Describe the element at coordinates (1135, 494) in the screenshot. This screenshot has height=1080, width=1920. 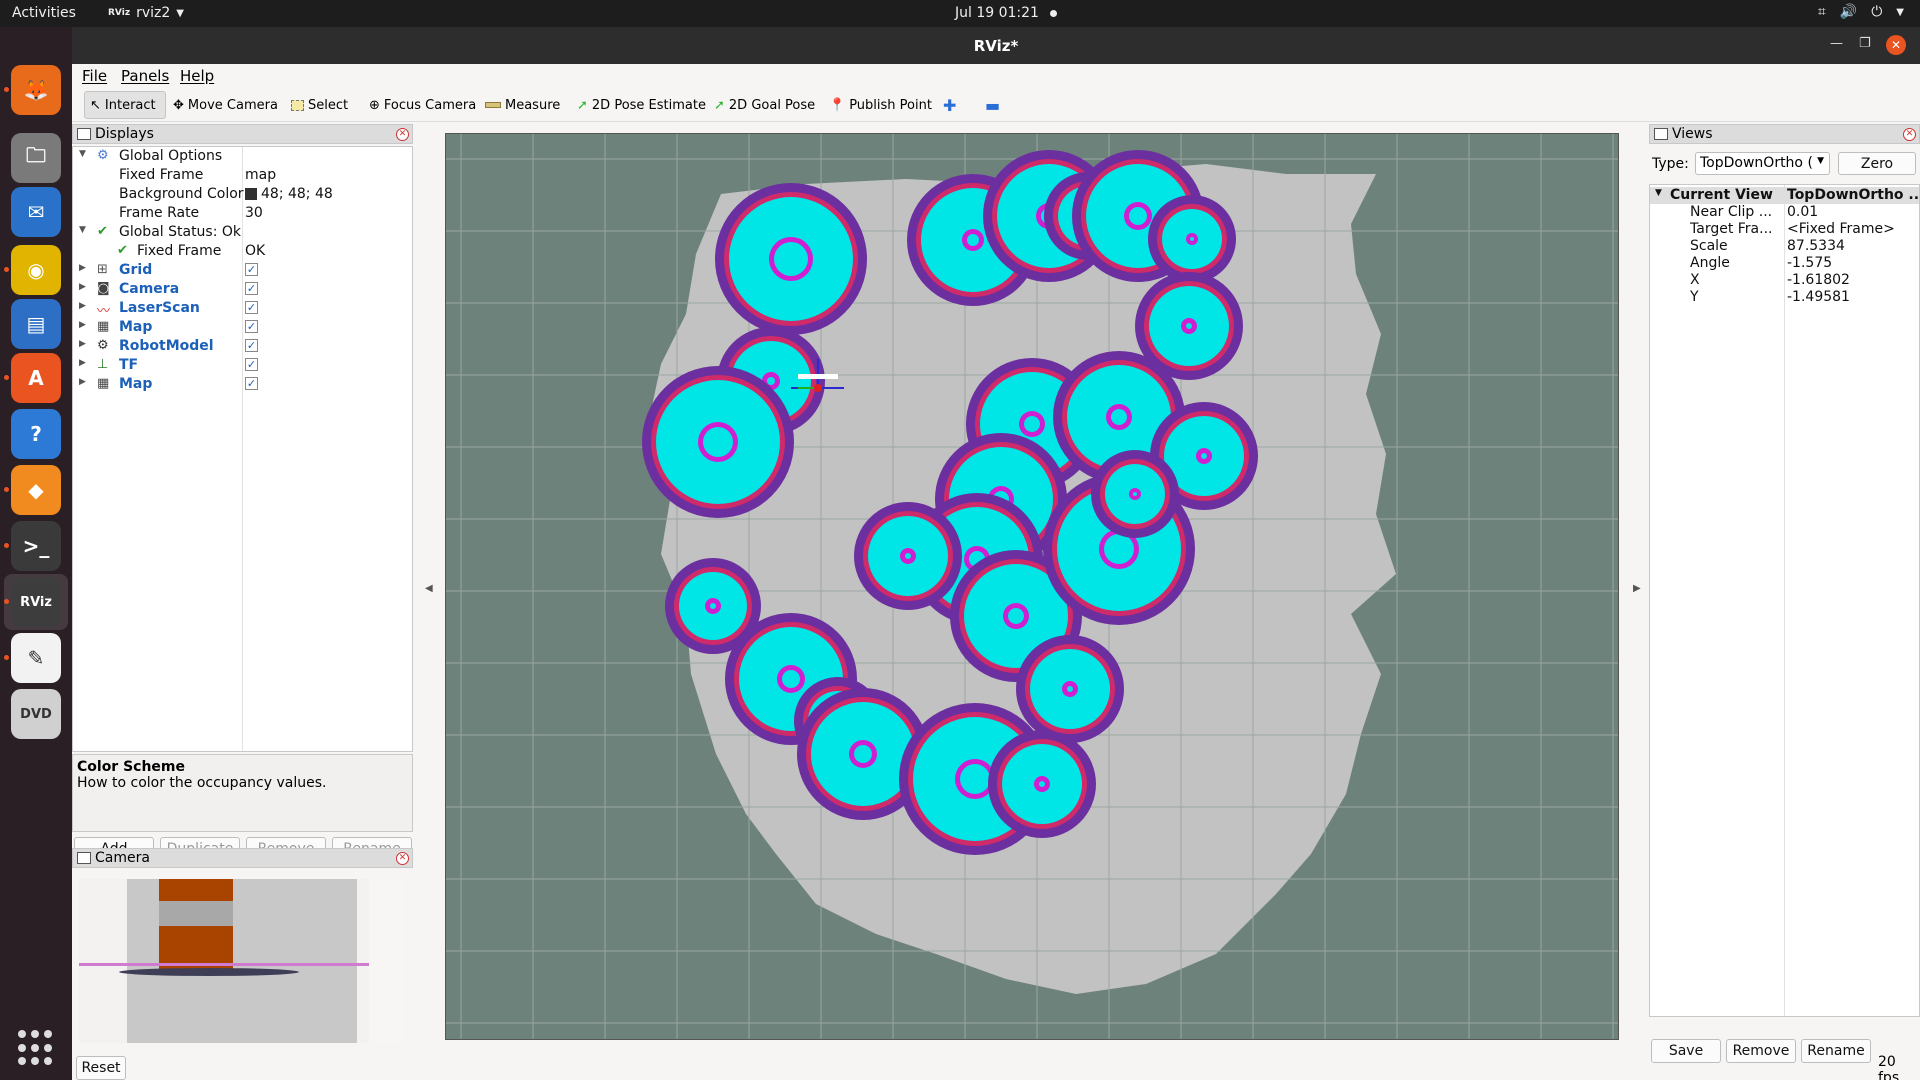
I see `obstacle-center` at that location.